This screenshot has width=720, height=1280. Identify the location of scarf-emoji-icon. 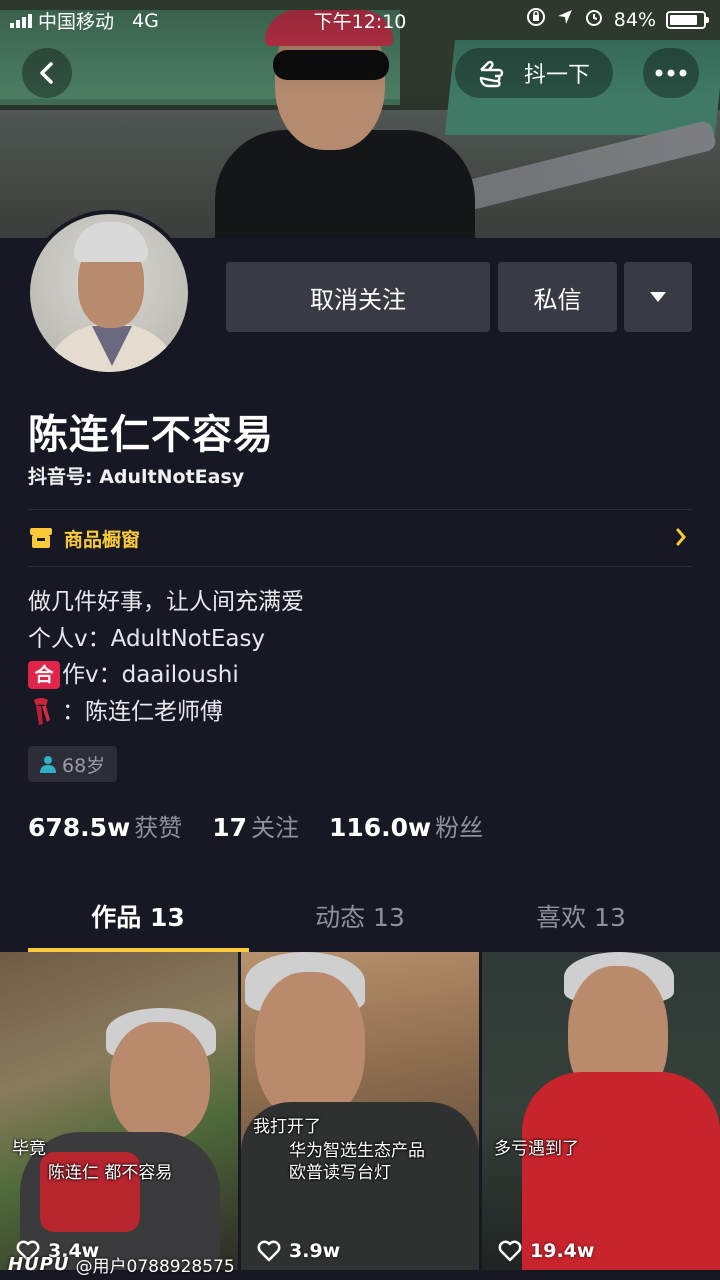
(41, 712).